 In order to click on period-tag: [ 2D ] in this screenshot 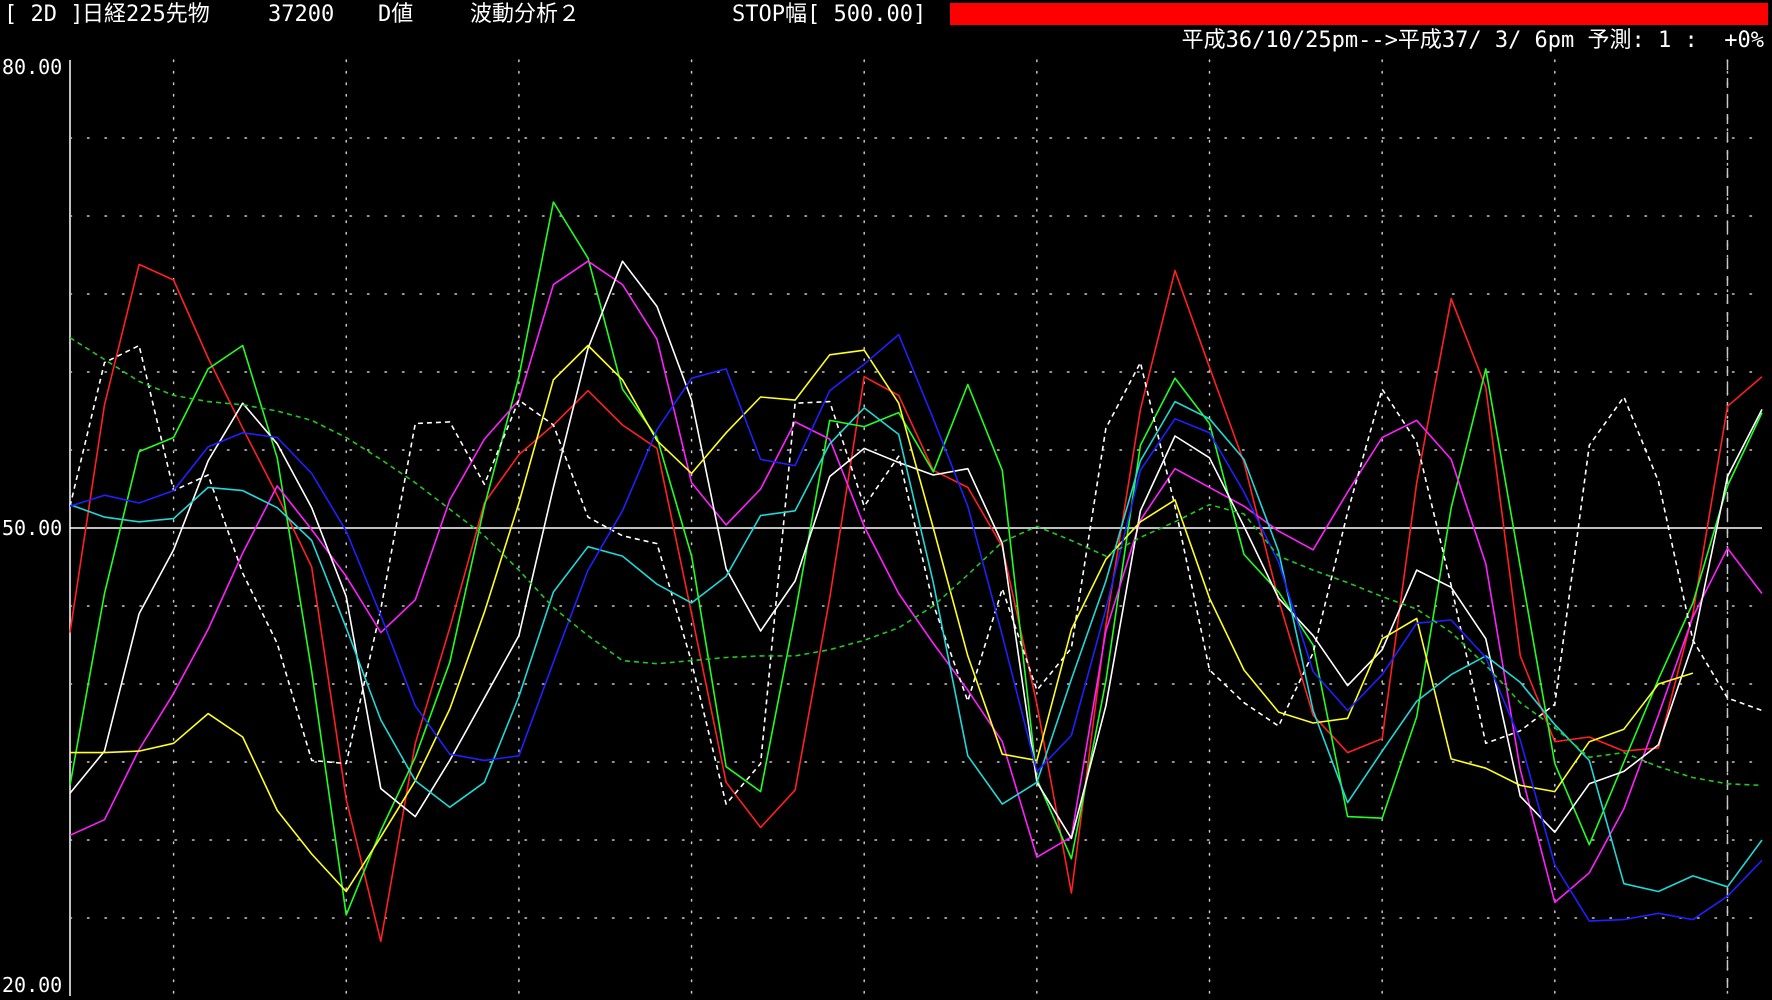, I will do `click(43, 15)`.